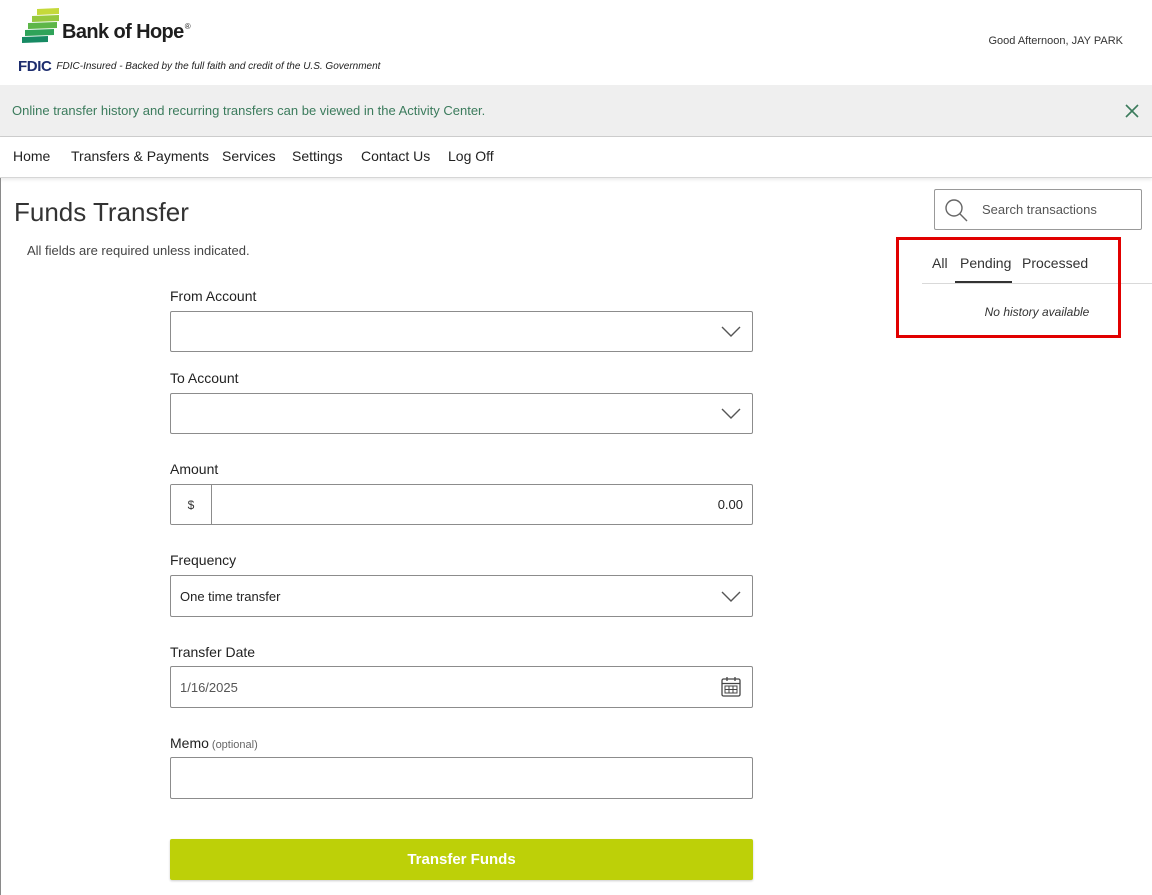 Image resolution: width=1152 pixels, height=895 pixels. I want to click on nav-item-contact-us: Contact Us, so click(395, 156).